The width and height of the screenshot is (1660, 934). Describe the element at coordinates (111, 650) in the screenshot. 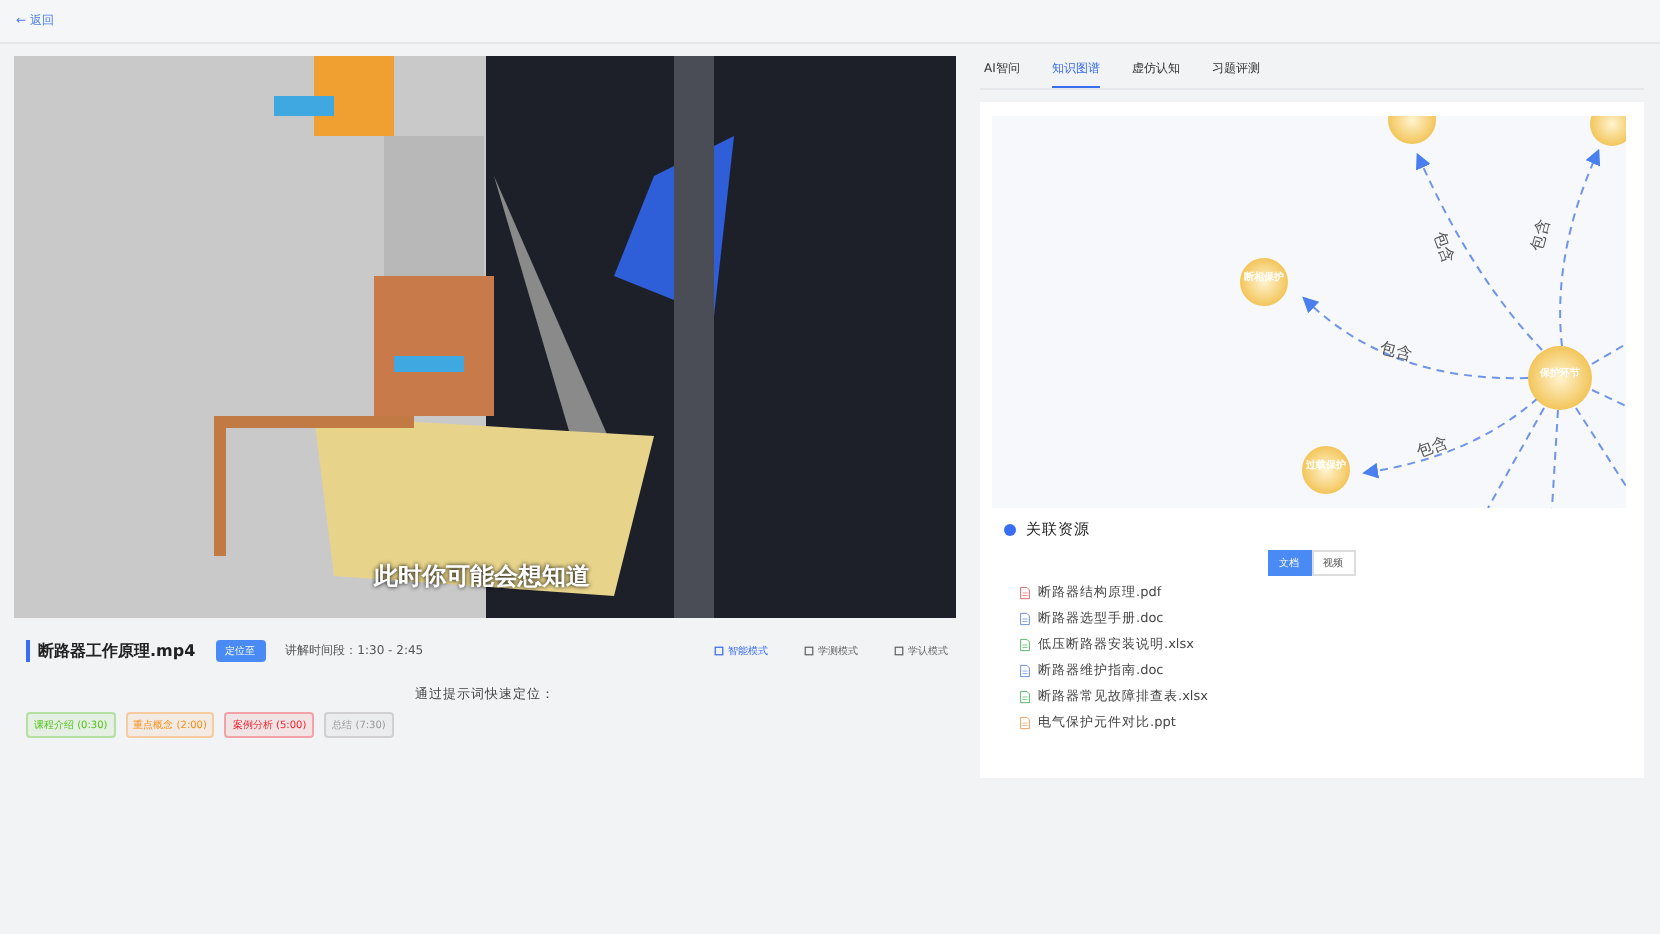

I see `video-title: 断路器工作原理.mp4` at that location.